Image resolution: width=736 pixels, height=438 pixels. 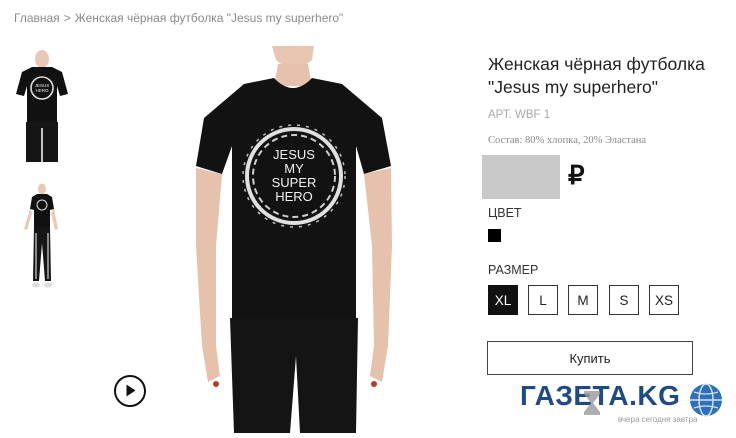 What do you see at coordinates (567, 140) in the screenshot?
I see `product-composition: Состав: 80% хлопка, 20% Эластана` at bounding box center [567, 140].